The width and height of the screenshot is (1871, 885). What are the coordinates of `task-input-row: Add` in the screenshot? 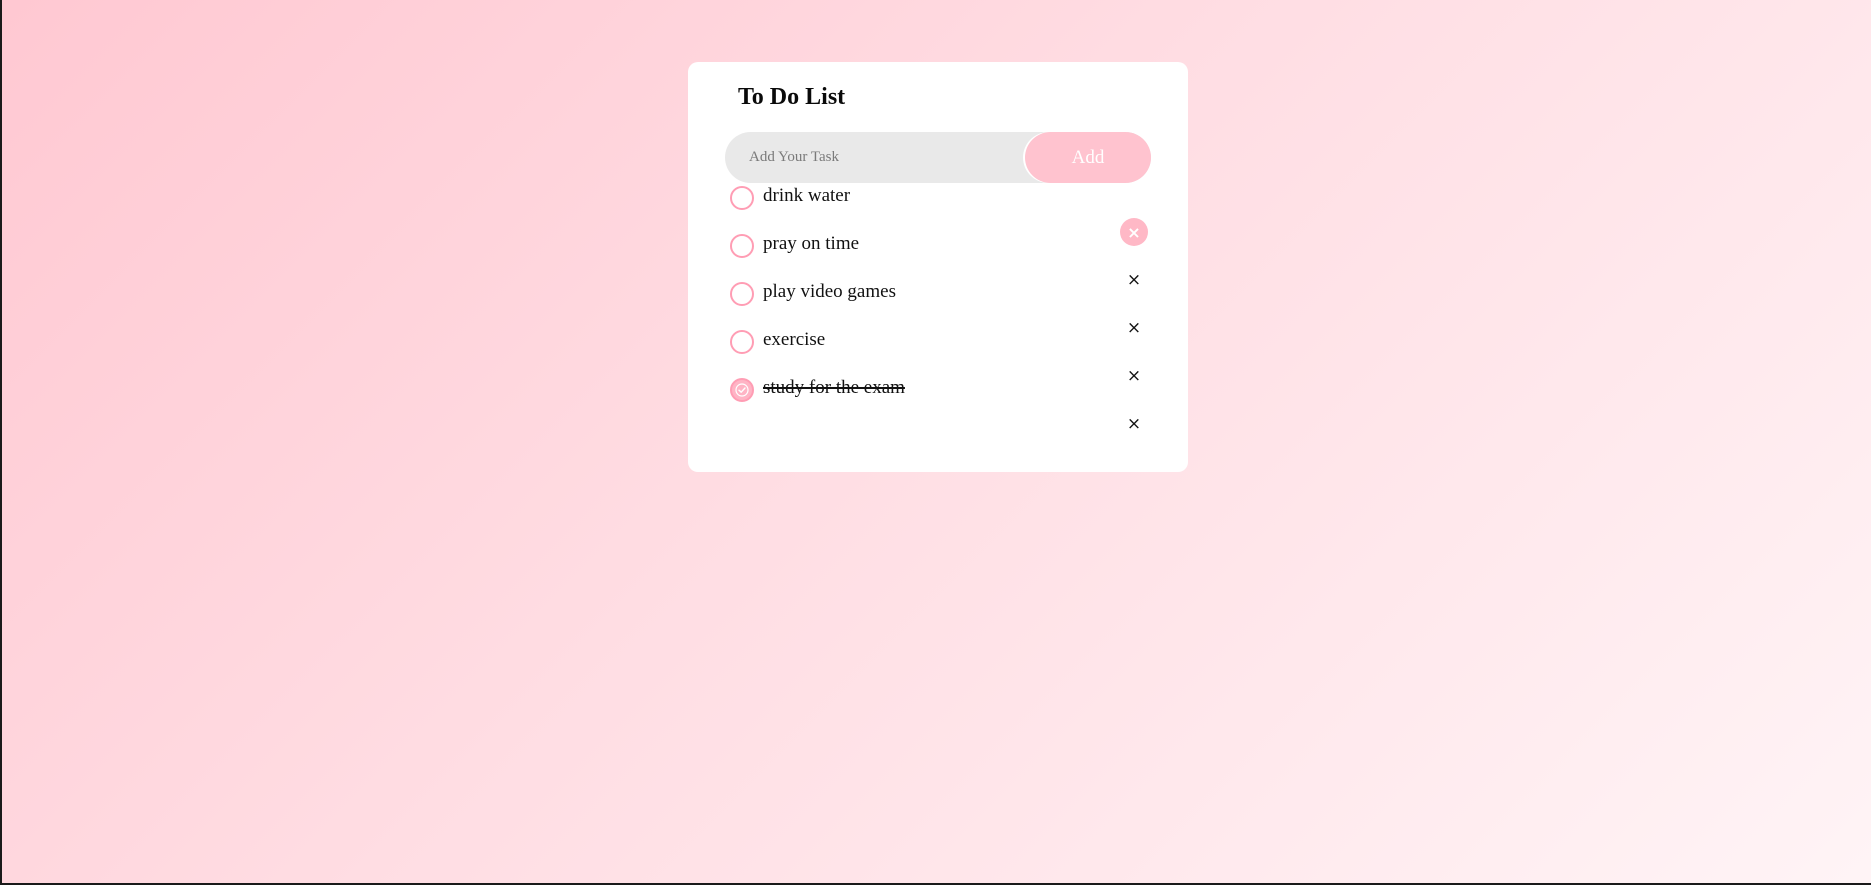 It's located at (938, 157).